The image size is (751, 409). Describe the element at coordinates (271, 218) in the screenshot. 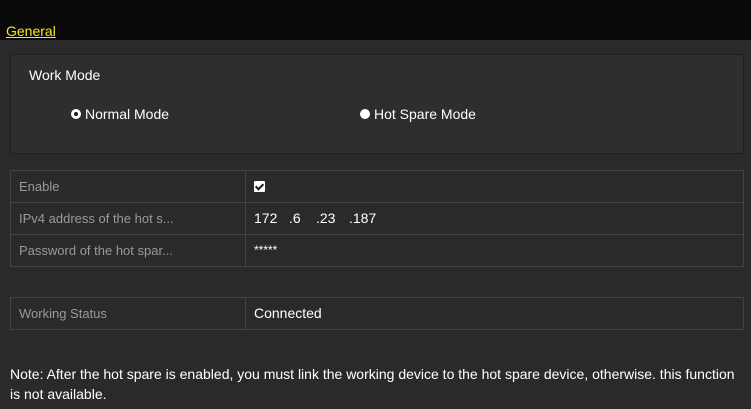

I see `ipv4-octet-1: 172` at that location.